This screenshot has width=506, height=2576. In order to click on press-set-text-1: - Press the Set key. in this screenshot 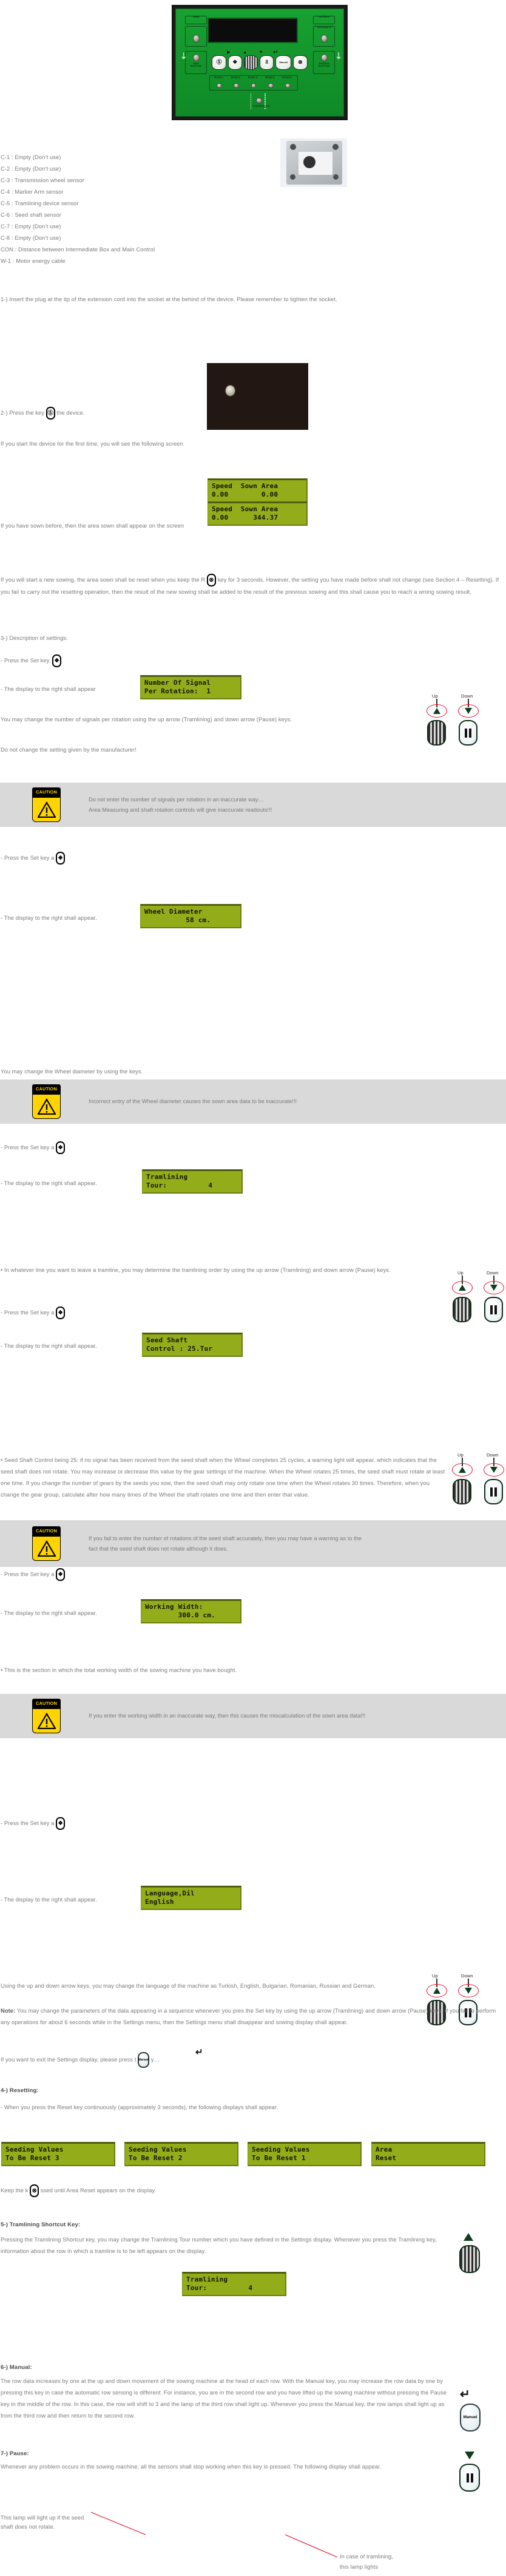, I will do `click(26, 660)`.